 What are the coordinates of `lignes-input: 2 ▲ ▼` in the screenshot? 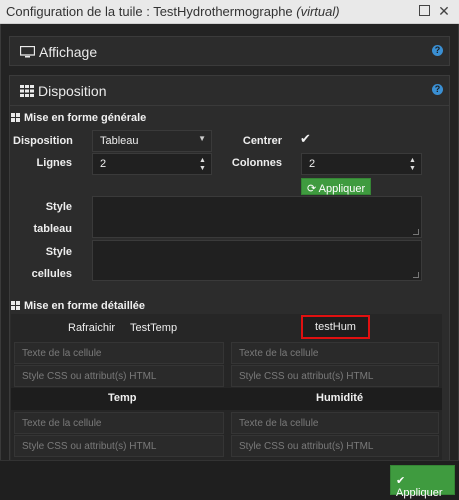 It's located at (152, 164).